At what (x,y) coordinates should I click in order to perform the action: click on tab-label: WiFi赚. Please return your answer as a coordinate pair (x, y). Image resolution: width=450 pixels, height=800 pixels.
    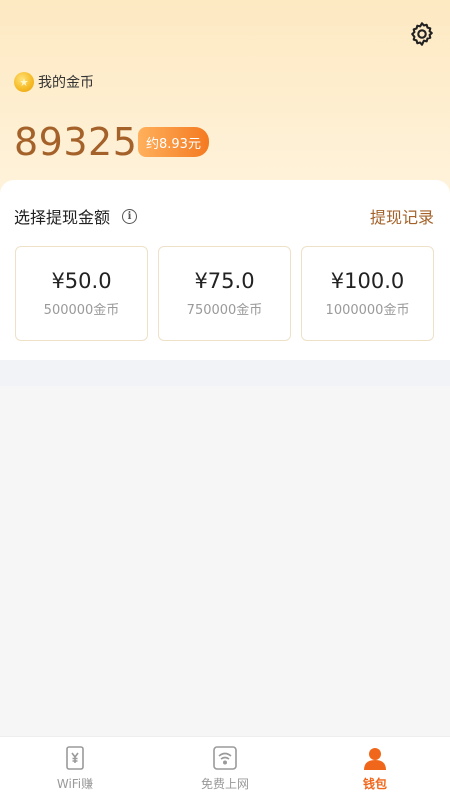
    Looking at the image, I should click on (75, 784).